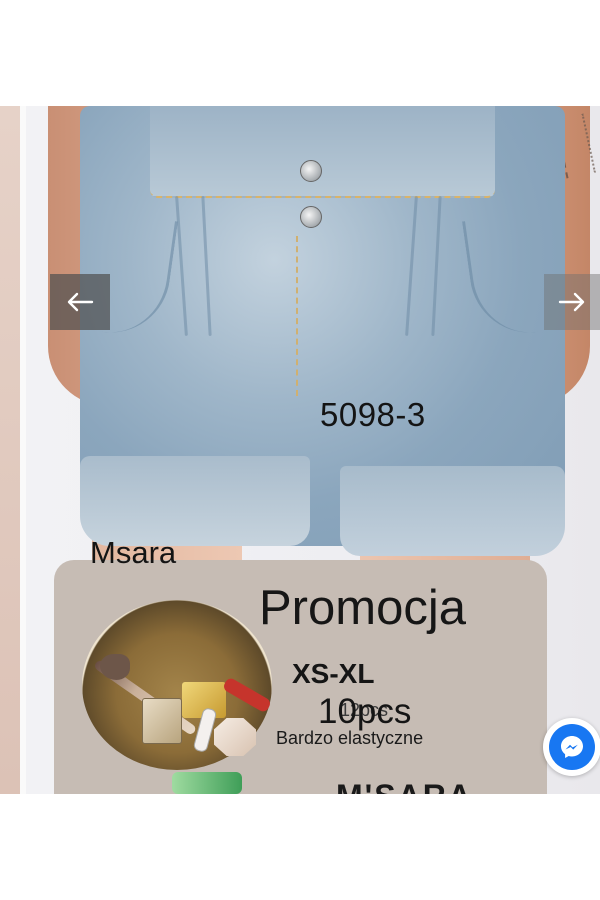 Image resolution: width=600 pixels, height=900 pixels. I want to click on perfume-bottle, so click(162, 721).